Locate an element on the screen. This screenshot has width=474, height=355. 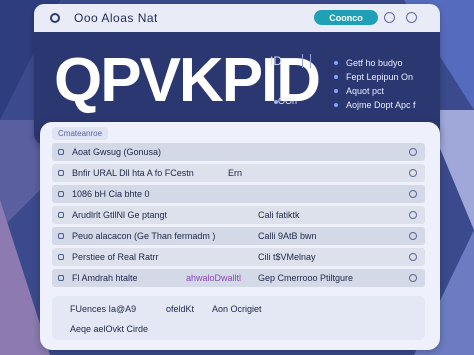
item-status: Cili t$VMelnay is located at coordinates (287, 257).